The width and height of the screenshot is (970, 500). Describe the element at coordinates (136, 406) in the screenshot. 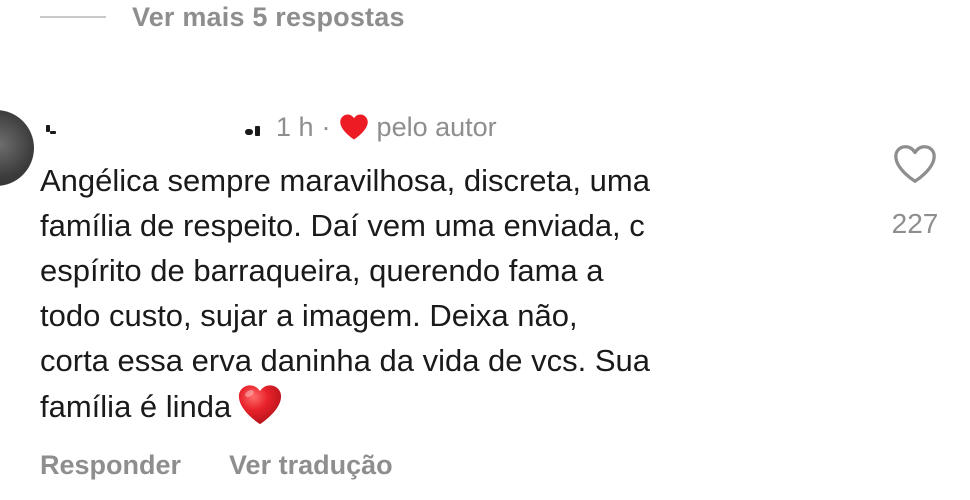

I see `comment-line: família é linda` at that location.